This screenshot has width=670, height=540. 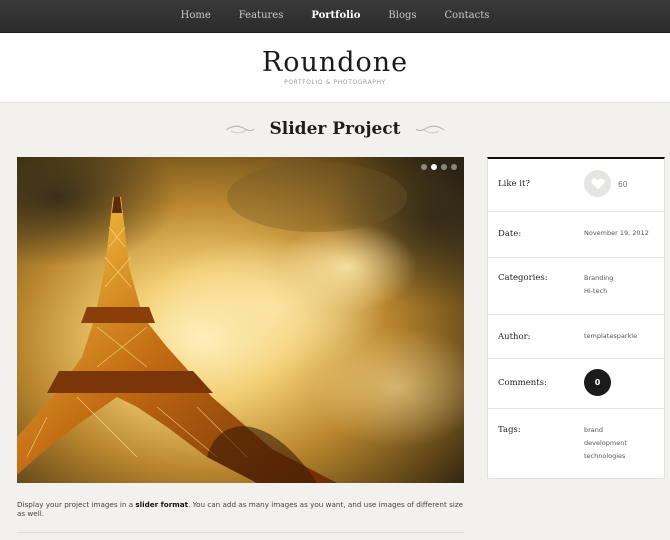 I want to click on left-flourish-icon, so click(x=240, y=129).